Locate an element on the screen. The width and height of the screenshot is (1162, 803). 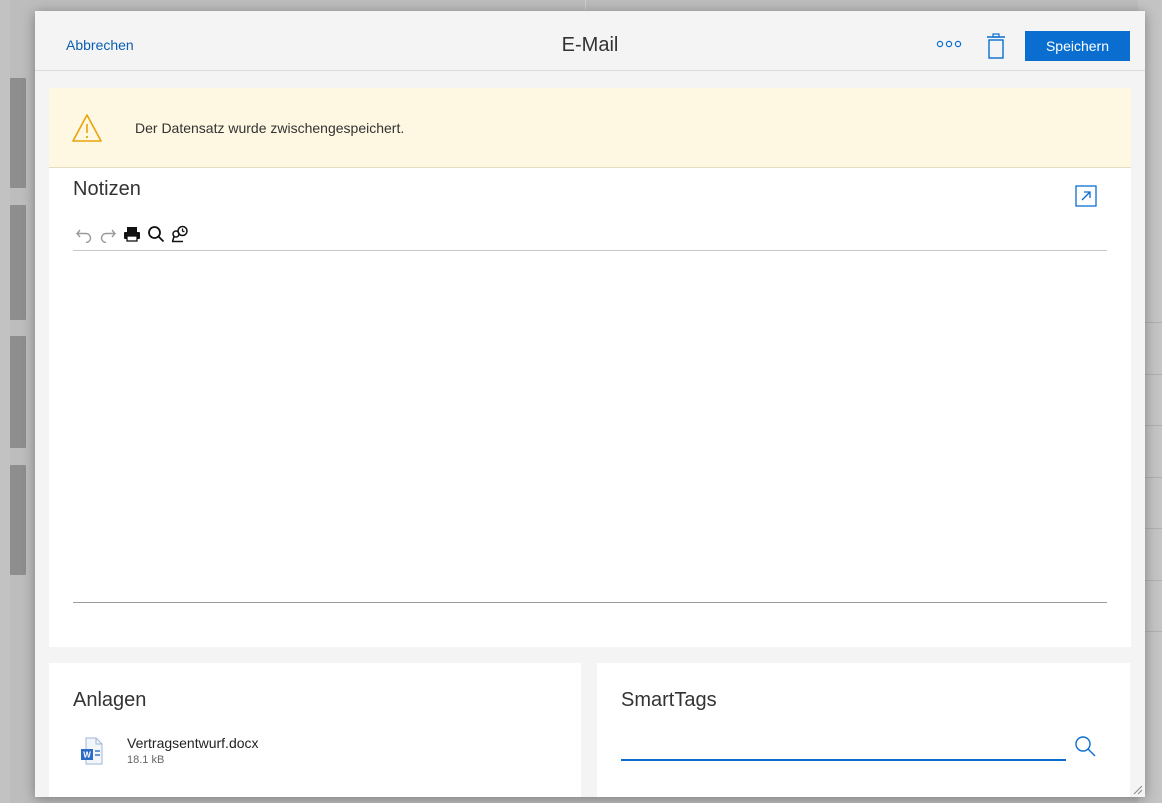
word-file-icon: W is located at coordinates (92, 751).